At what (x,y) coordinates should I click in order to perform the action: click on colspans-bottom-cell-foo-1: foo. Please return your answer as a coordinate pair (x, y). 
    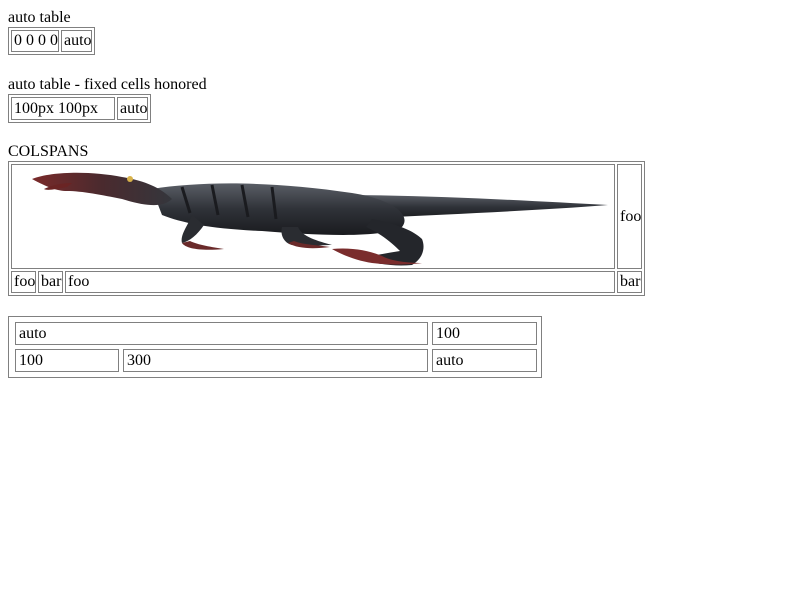
    Looking at the image, I should click on (23, 282).